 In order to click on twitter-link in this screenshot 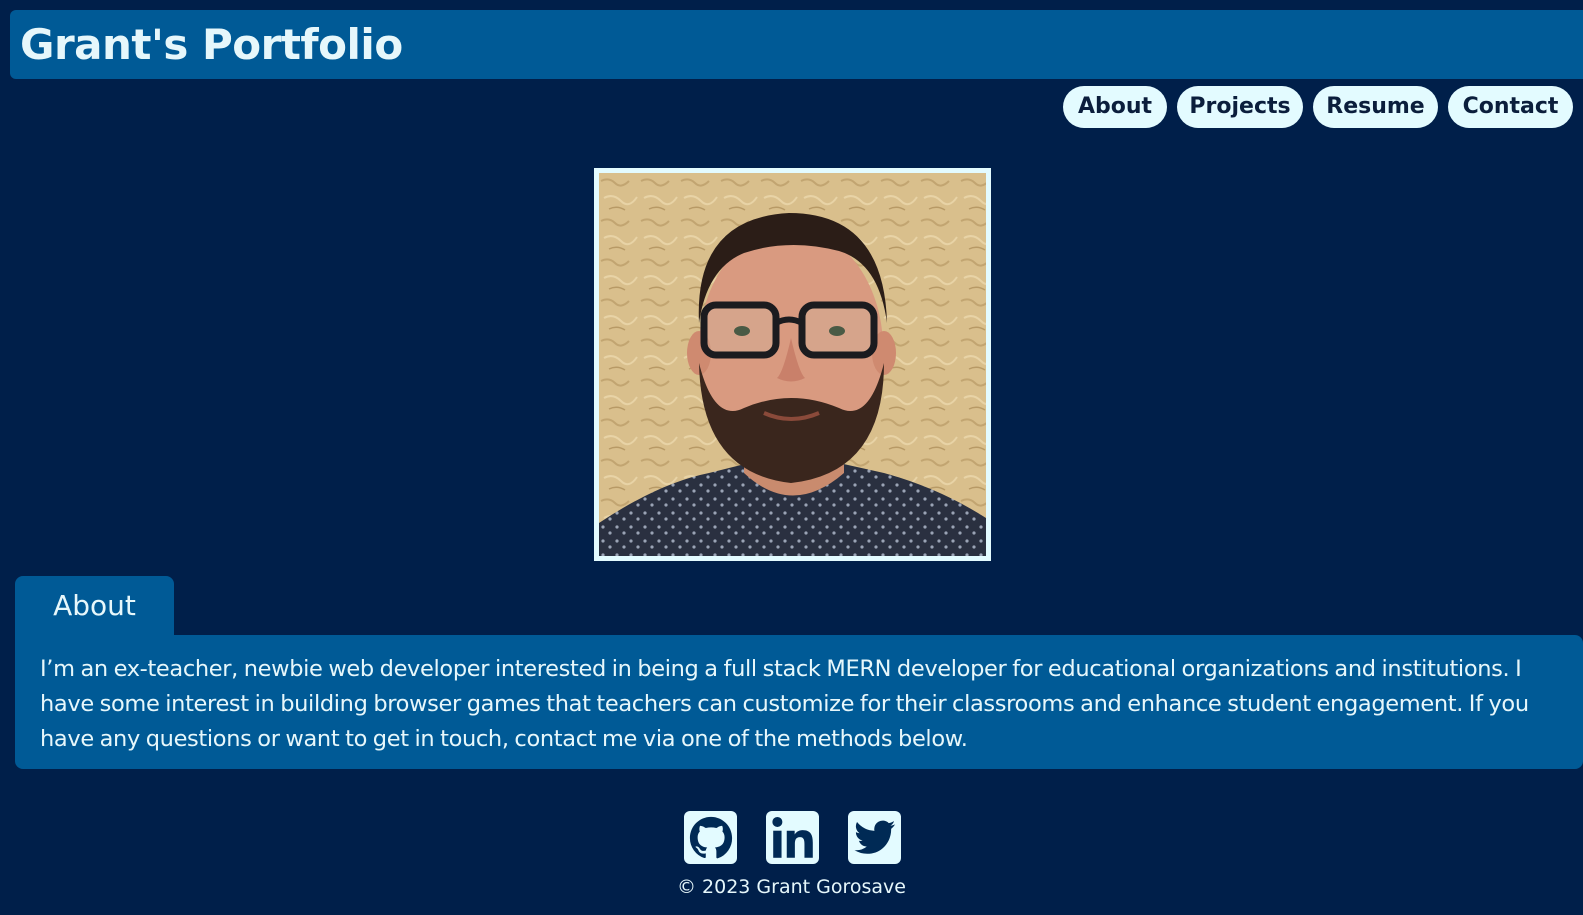, I will do `click(874, 837)`.